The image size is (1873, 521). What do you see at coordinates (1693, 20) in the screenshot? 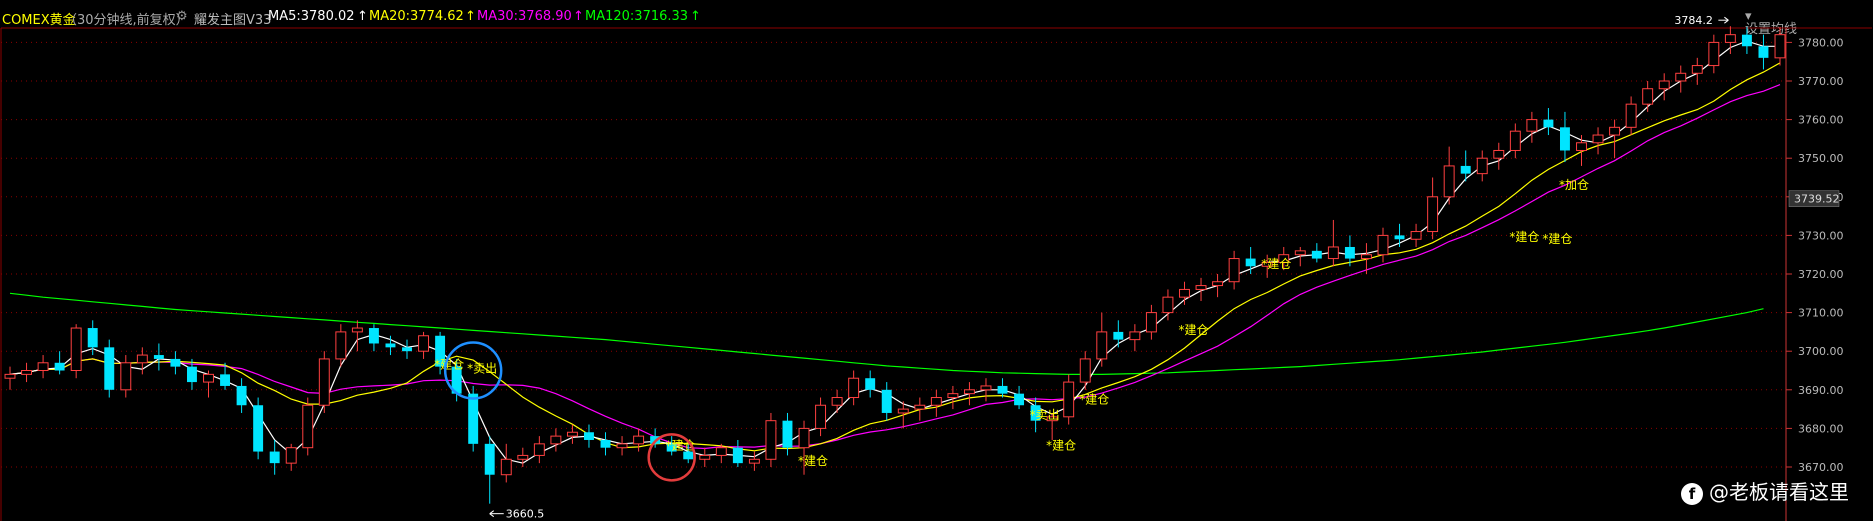
I see `high-price-label: 3784.2` at bounding box center [1693, 20].